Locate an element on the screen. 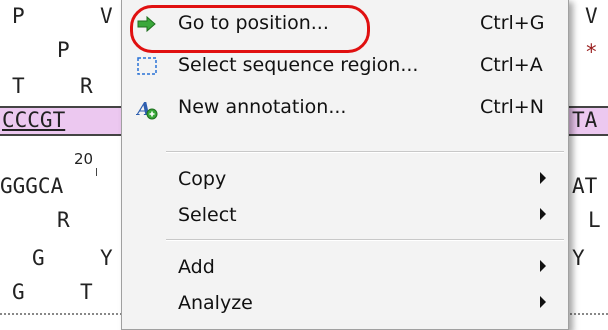 This screenshot has height=330, width=608. menu-item-select: Select is located at coordinates (345, 216).